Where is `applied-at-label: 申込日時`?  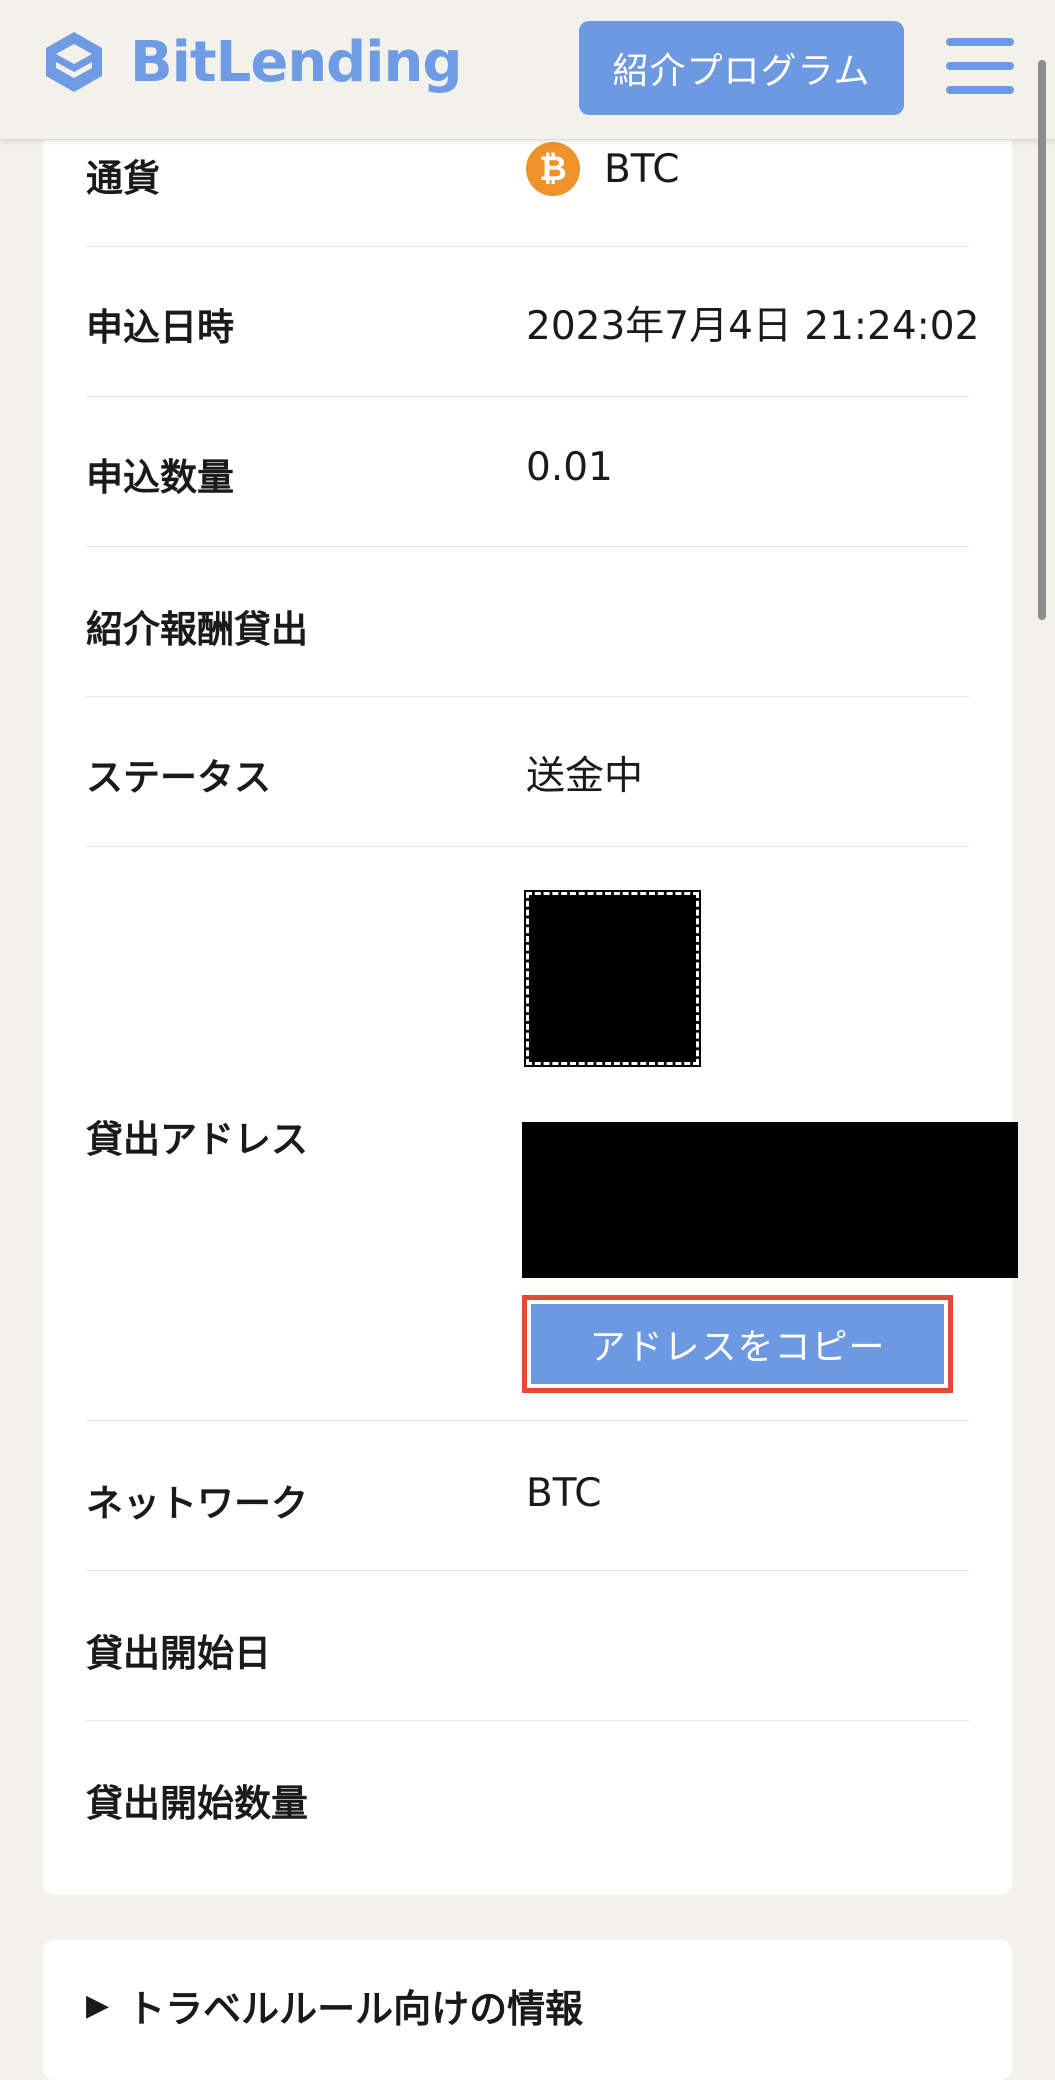 applied-at-label: 申込日時 is located at coordinates (160, 327).